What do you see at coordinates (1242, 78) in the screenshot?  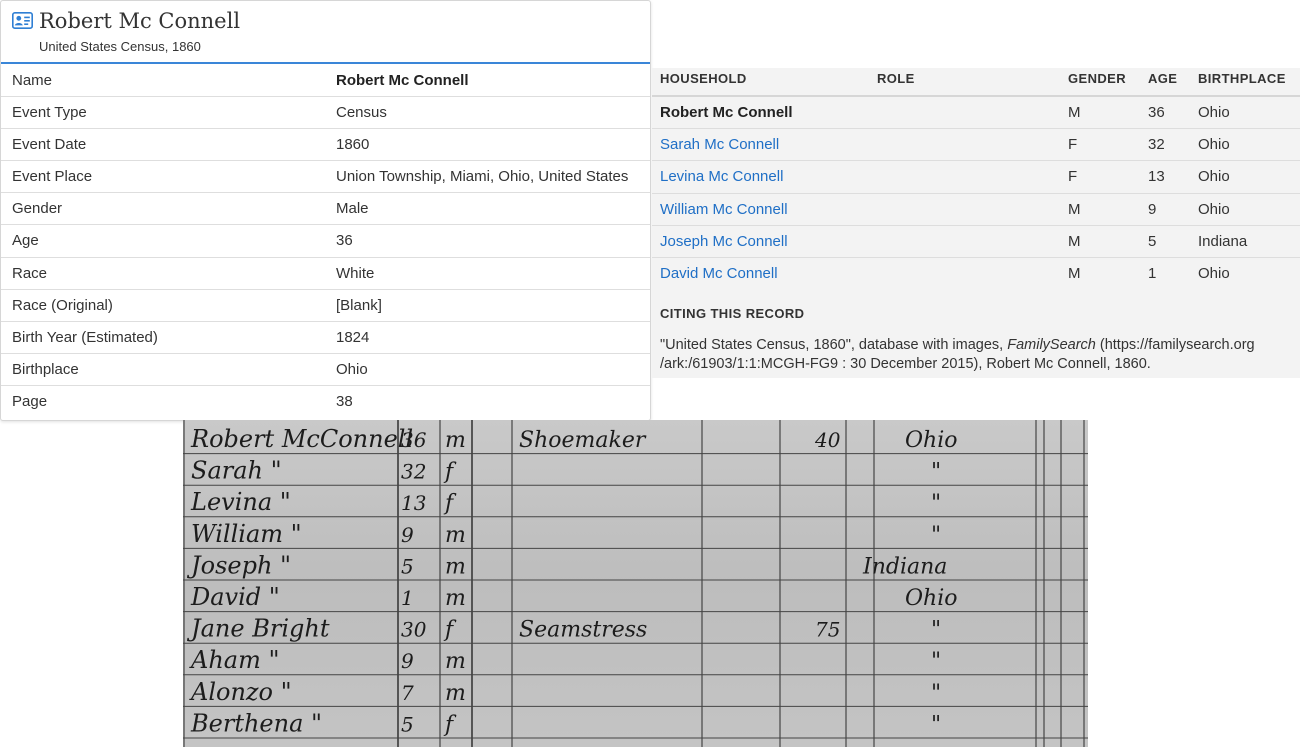 I see `col-birthplace: BIRTHPLACE` at bounding box center [1242, 78].